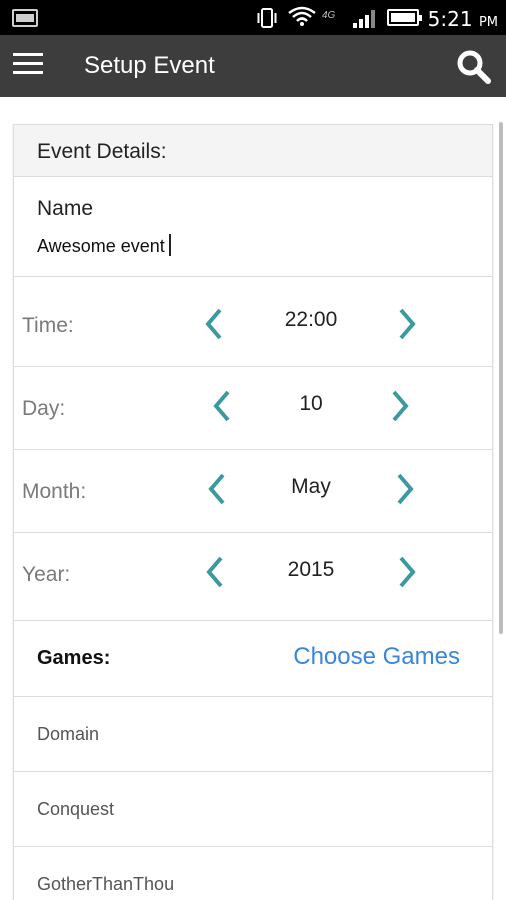  I want to click on day-value: 10, so click(311, 403).